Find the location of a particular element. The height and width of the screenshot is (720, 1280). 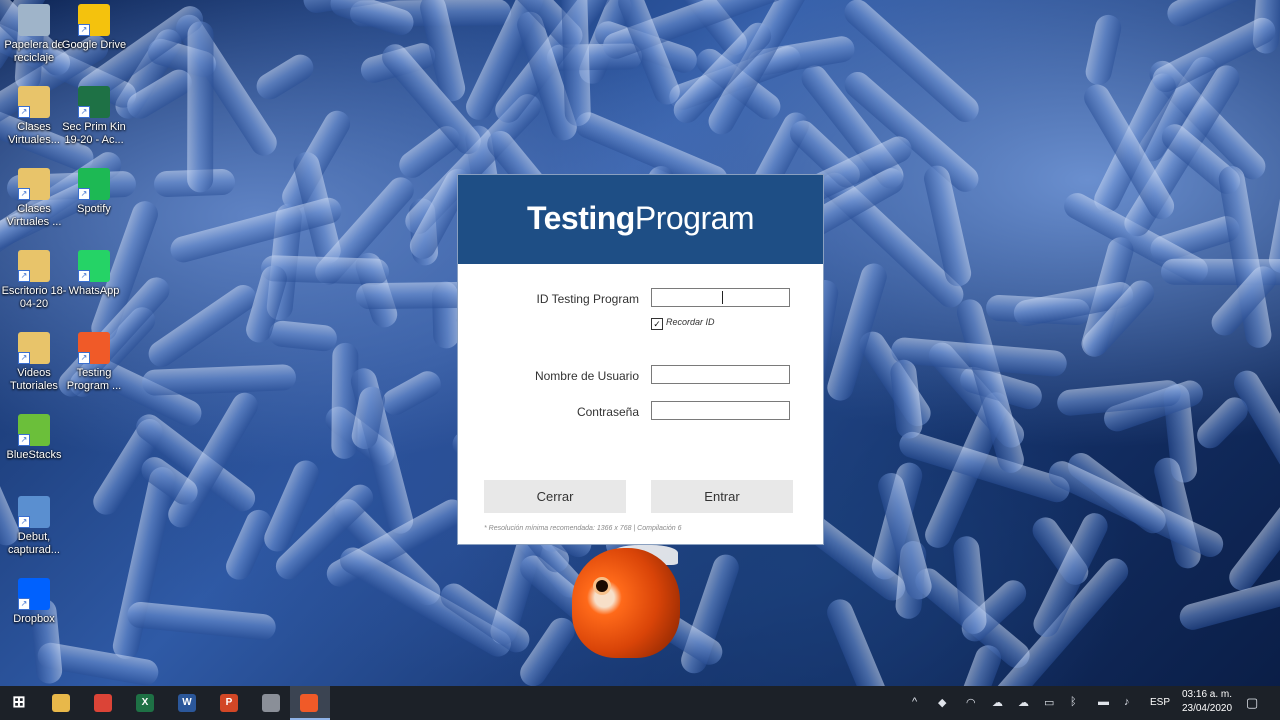

header-title-rest: Program is located at coordinates (694, 218).